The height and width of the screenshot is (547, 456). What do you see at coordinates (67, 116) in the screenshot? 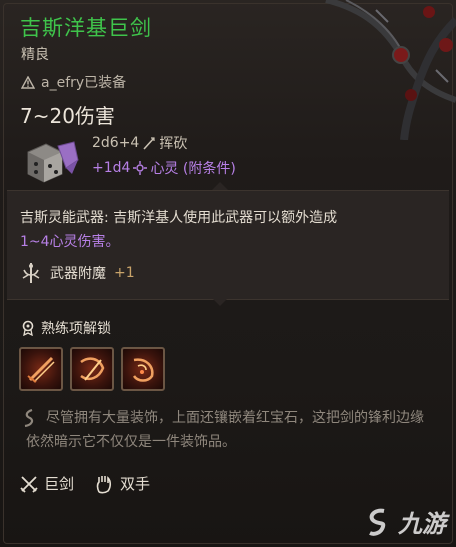
I see `damage-total: 7~20伤害` at bounding box center [67, 116].